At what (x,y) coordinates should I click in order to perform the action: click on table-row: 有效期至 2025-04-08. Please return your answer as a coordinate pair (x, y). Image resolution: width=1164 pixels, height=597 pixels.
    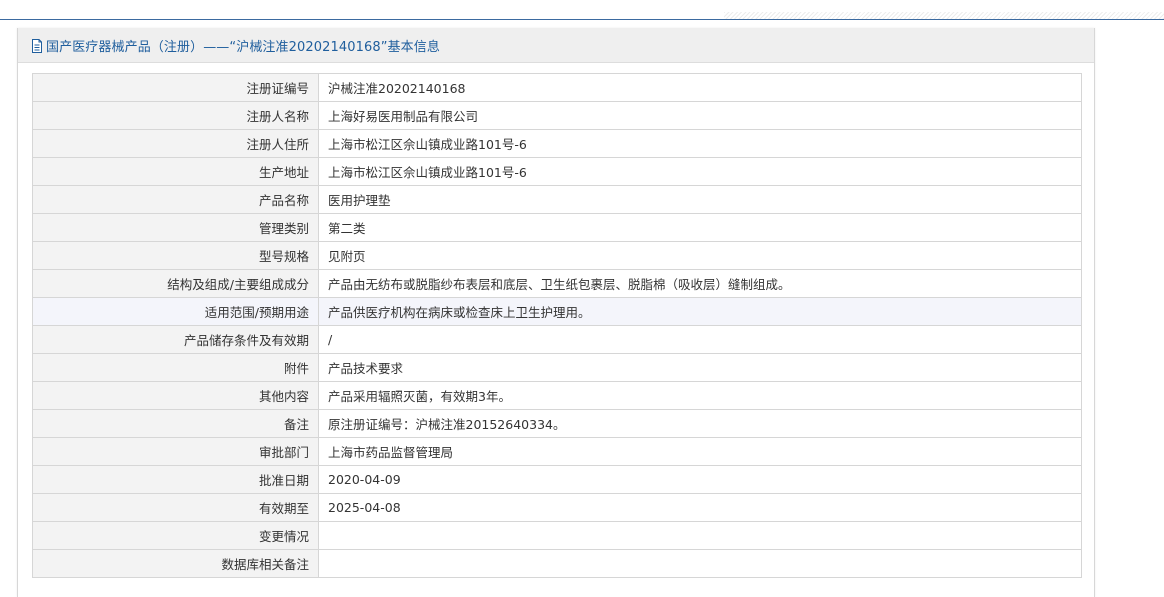
    Looking at the image, I should click on (557, 507).